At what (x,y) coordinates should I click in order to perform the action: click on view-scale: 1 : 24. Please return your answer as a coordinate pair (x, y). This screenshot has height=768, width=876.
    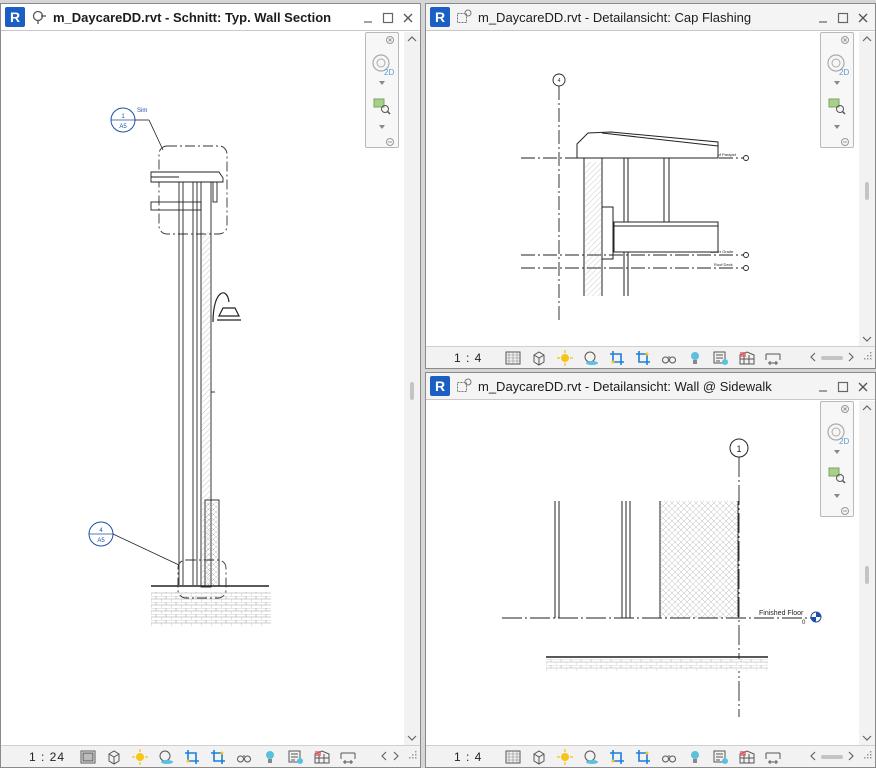
    Looking at the image, I should click on (54, 757).